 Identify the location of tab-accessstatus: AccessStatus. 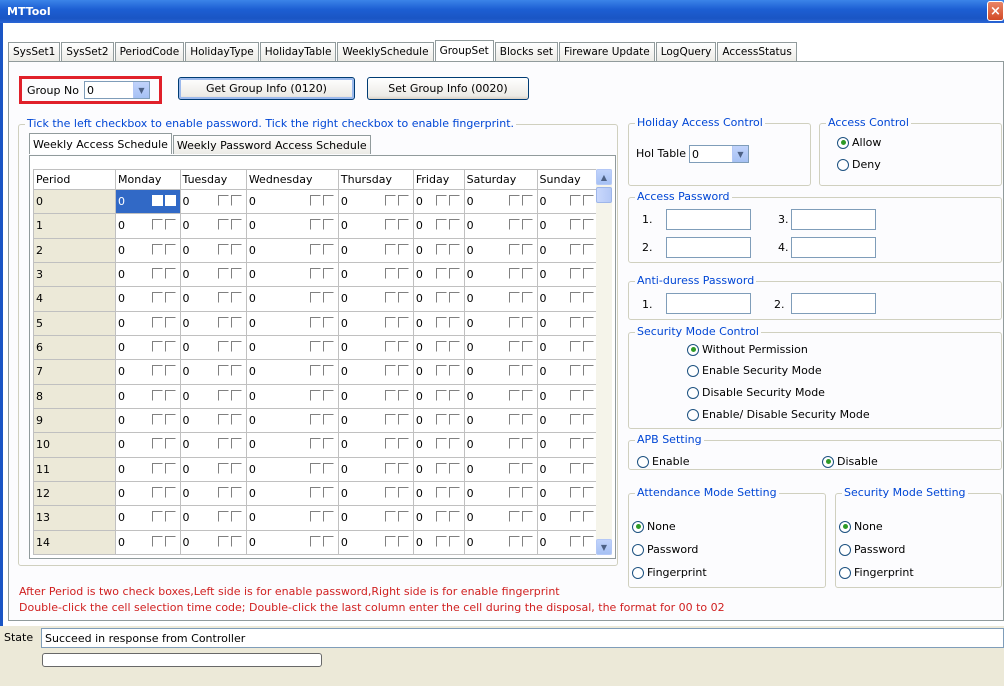
(757, 51).